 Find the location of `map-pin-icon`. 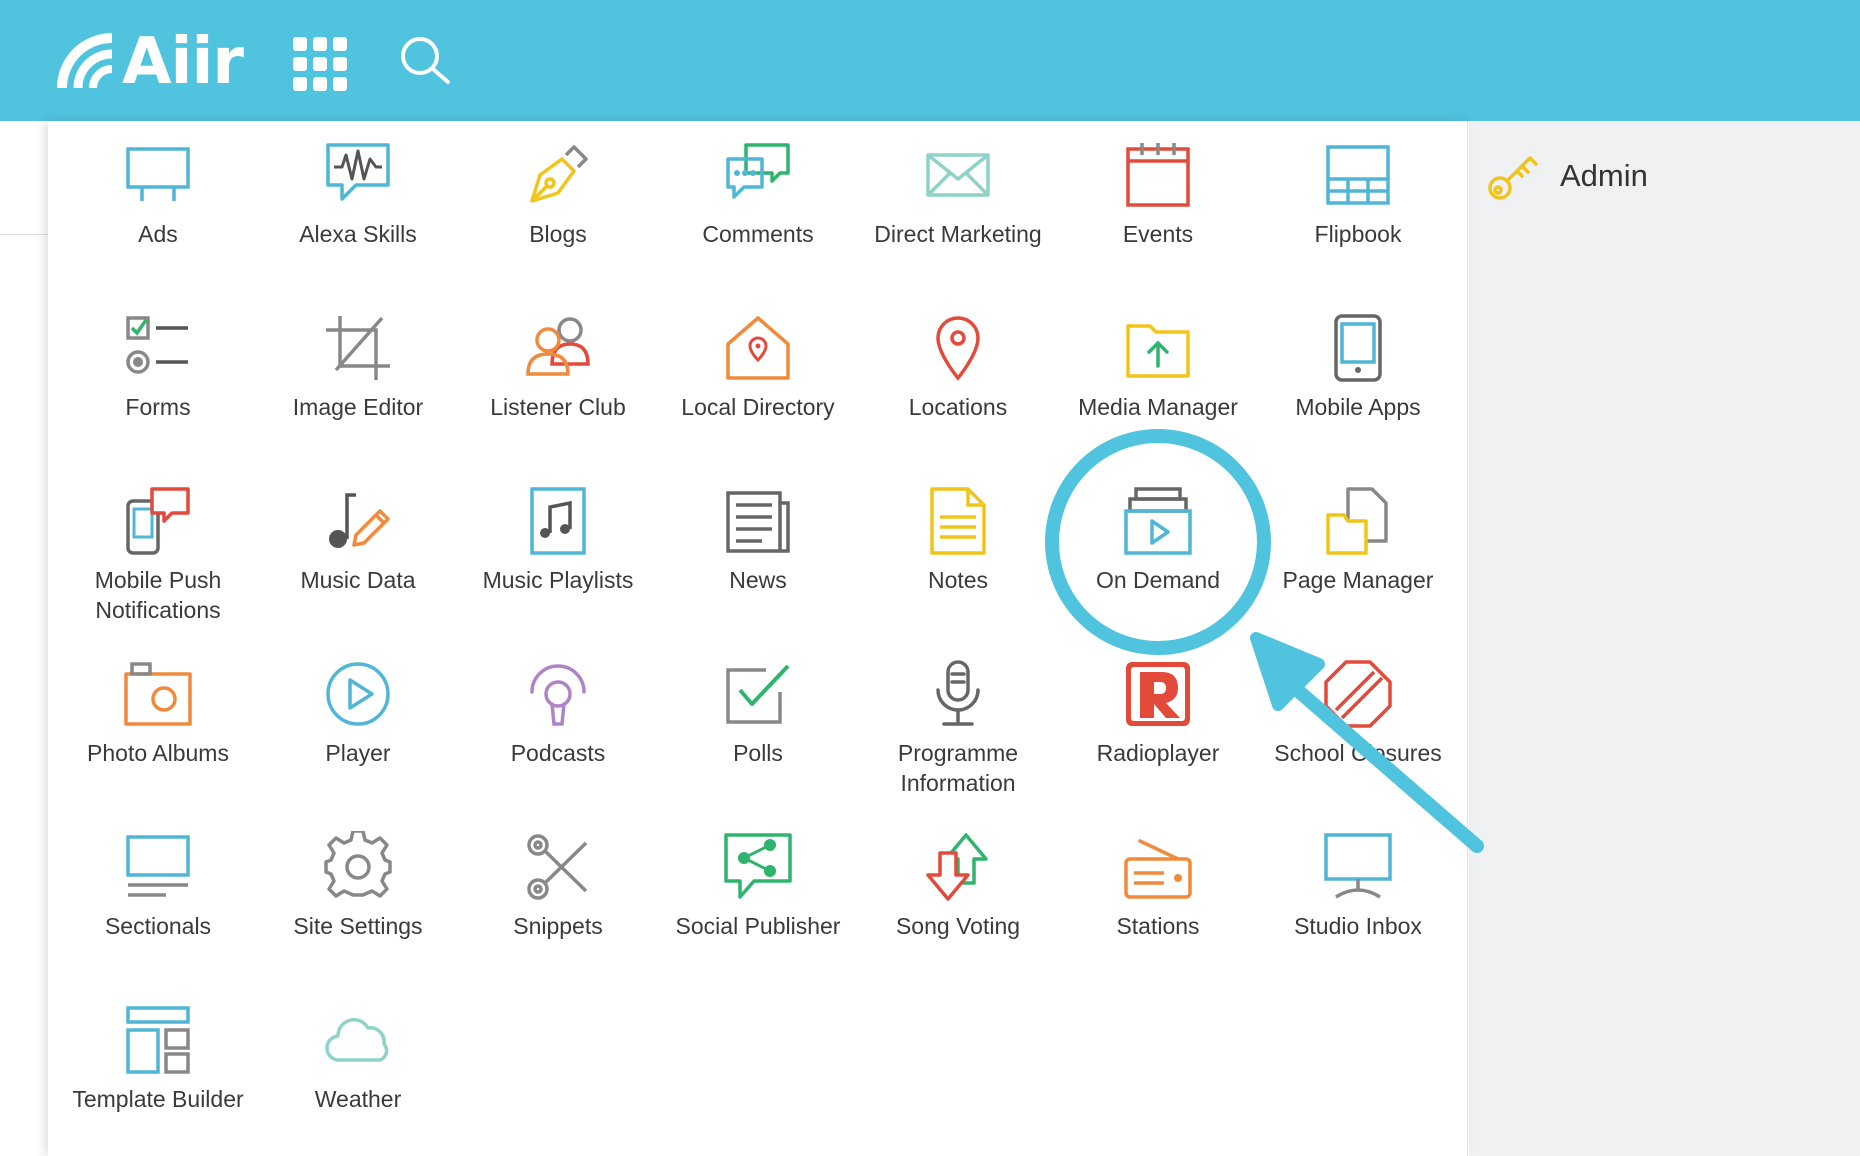

map-pin-icon is located at coordinates (958, 348).